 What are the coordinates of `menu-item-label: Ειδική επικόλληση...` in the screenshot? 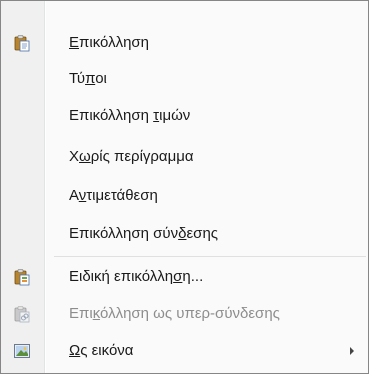 It's located at (136, 276).